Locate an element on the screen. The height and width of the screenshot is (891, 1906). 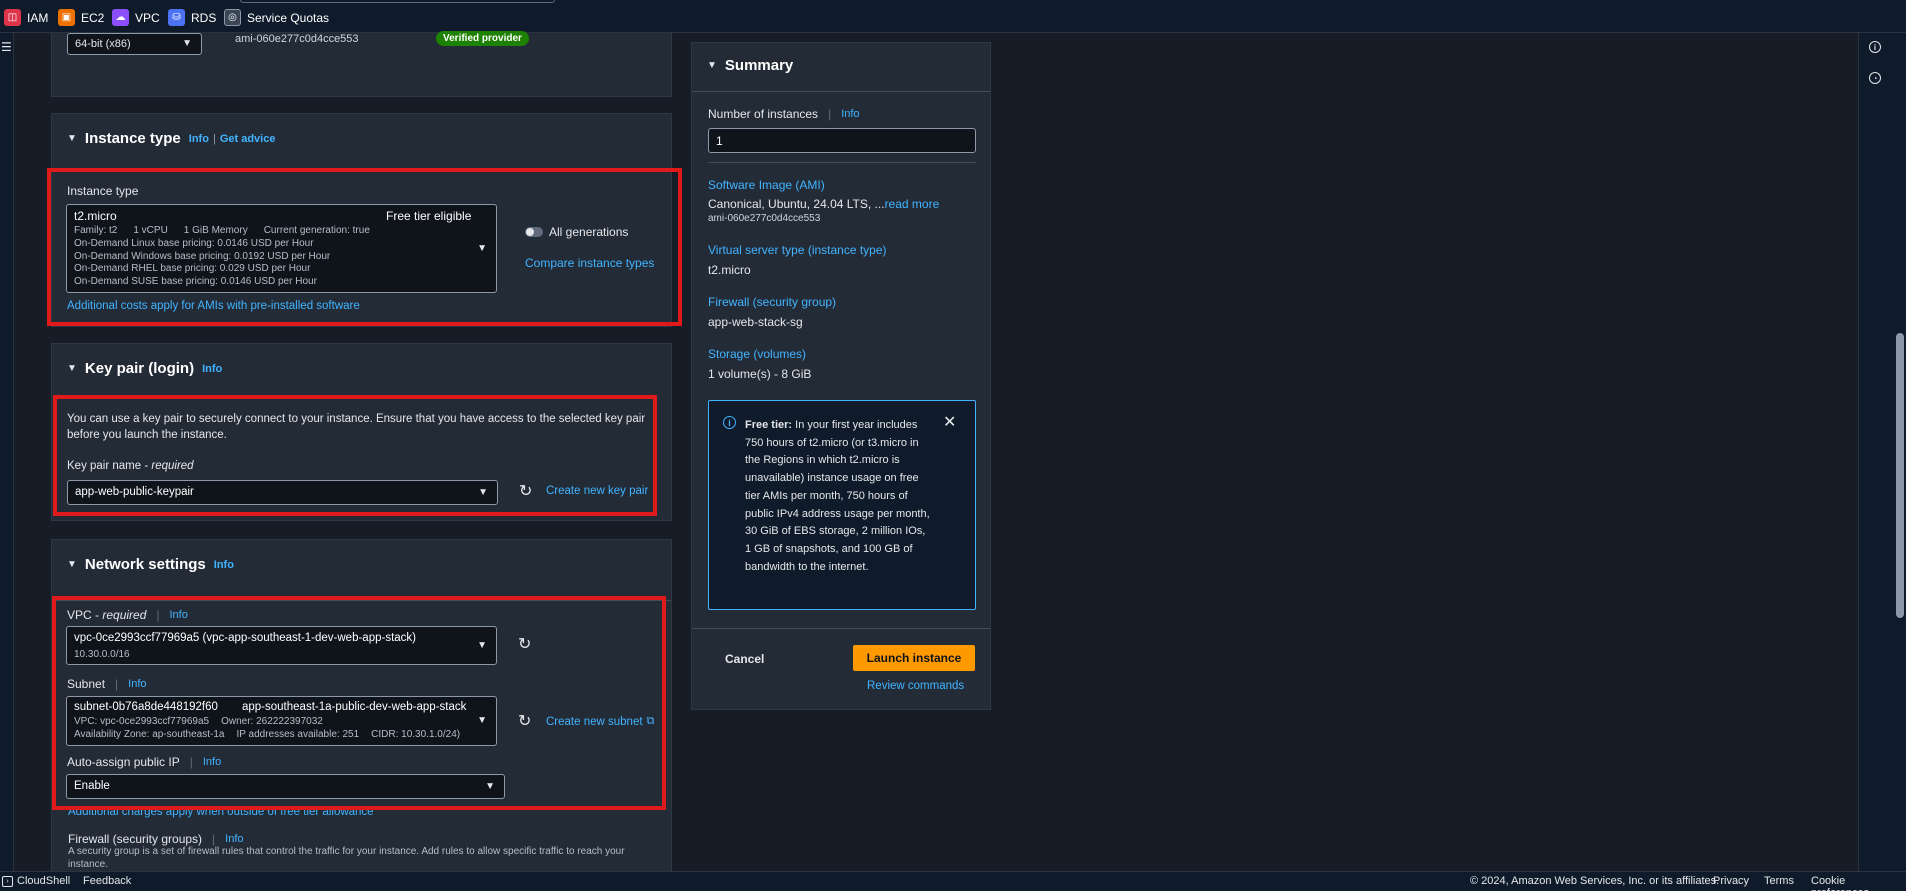
vpc-icon: ☁ is located at coordinates (120, 17).